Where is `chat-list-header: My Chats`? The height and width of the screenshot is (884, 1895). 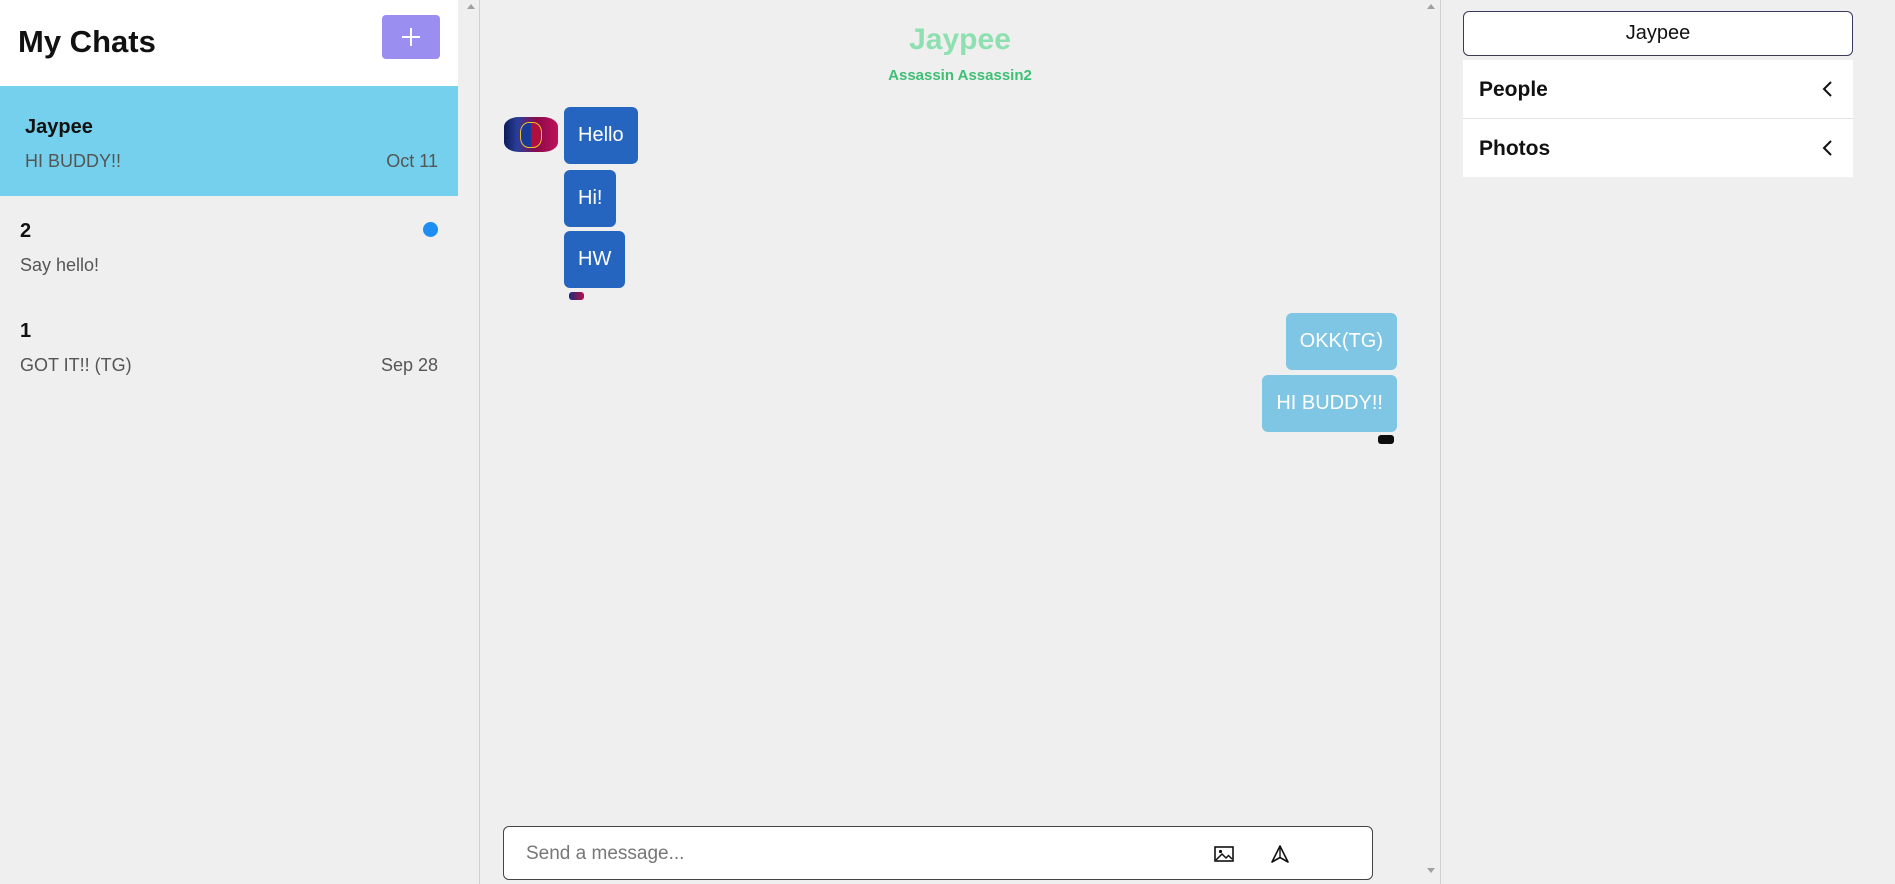 chat-list-header: My Chats is located at coordinates (229, 43).